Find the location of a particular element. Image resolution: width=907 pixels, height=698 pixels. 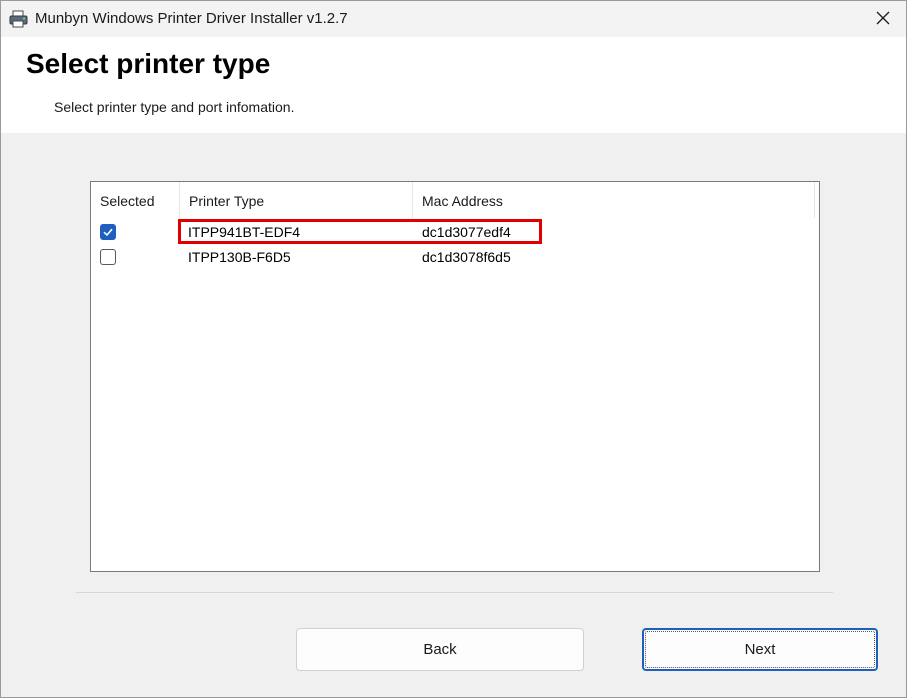

next-button-label: Next is located at coordinates (760, 649).